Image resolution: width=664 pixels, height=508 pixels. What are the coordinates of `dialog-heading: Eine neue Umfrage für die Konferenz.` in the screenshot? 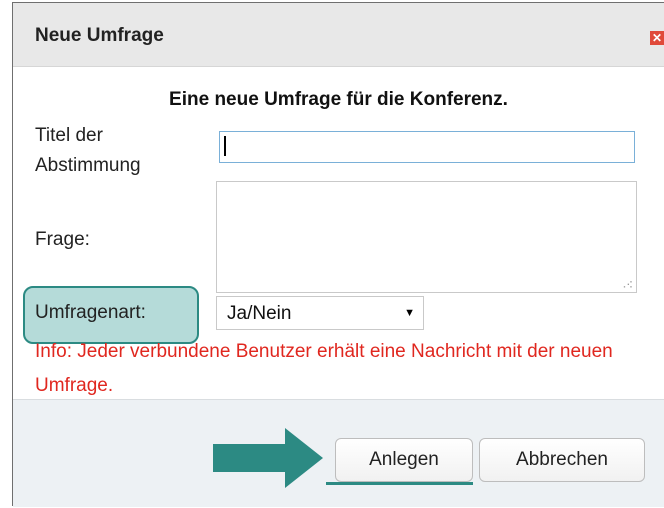 It's located at (338, 99).